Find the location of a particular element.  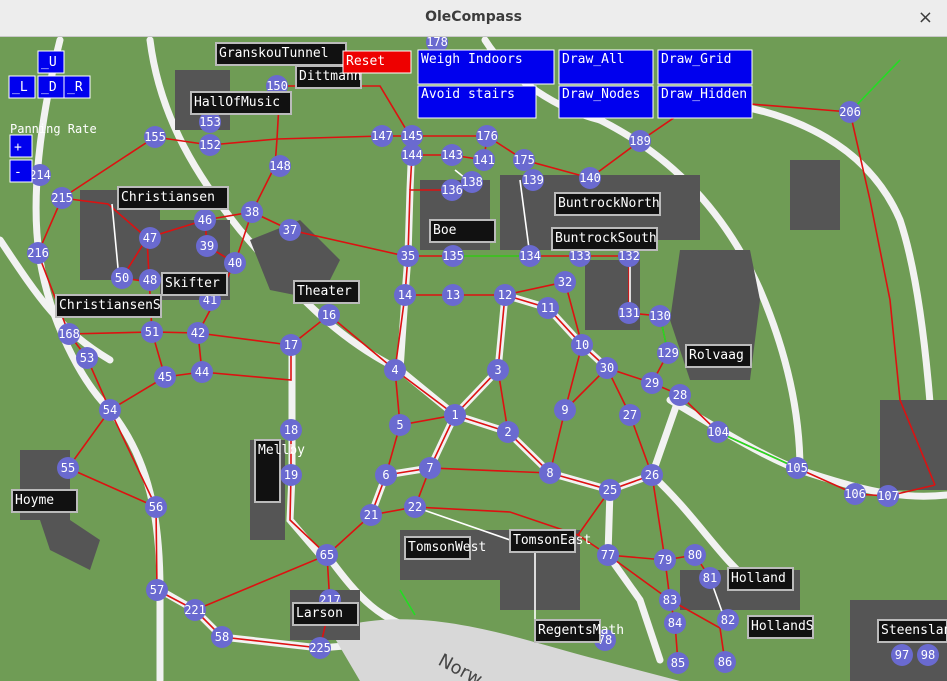

map-node: 145 is located at coordinates (412, 136).